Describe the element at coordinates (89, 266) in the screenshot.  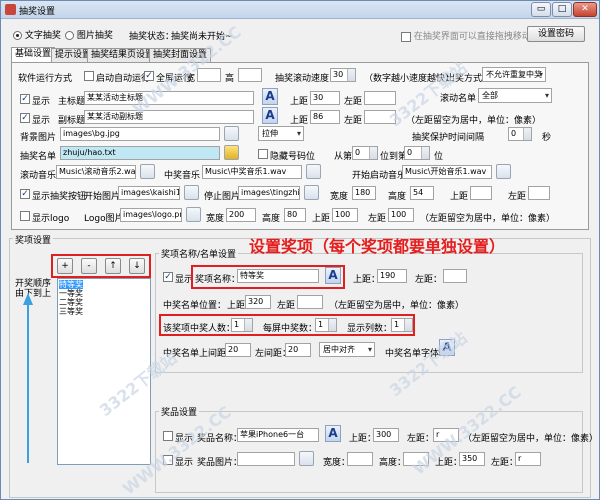
I see `remove-prize-button: -` at that location.